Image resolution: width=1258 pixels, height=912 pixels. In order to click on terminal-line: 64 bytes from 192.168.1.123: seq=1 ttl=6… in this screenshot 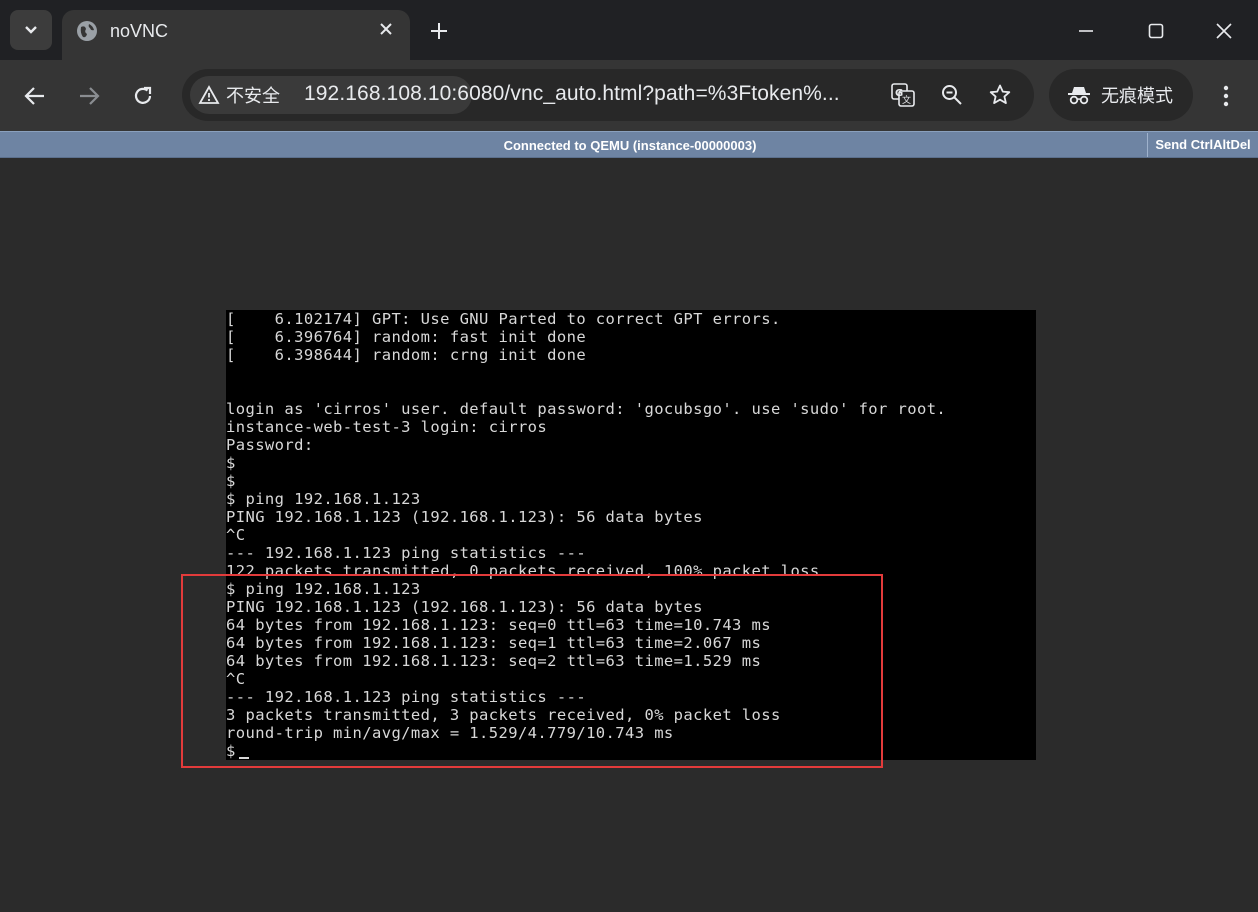, I will do `click(494, 643)`.